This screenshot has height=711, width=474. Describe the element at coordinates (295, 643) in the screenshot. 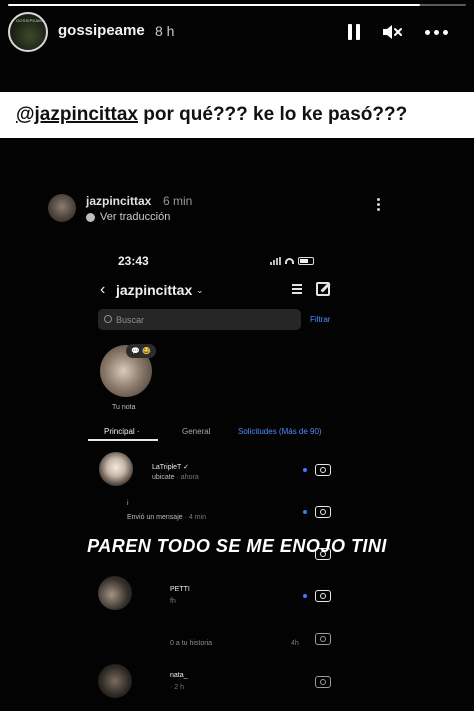

I see `conversation-time: 4h` at that location.